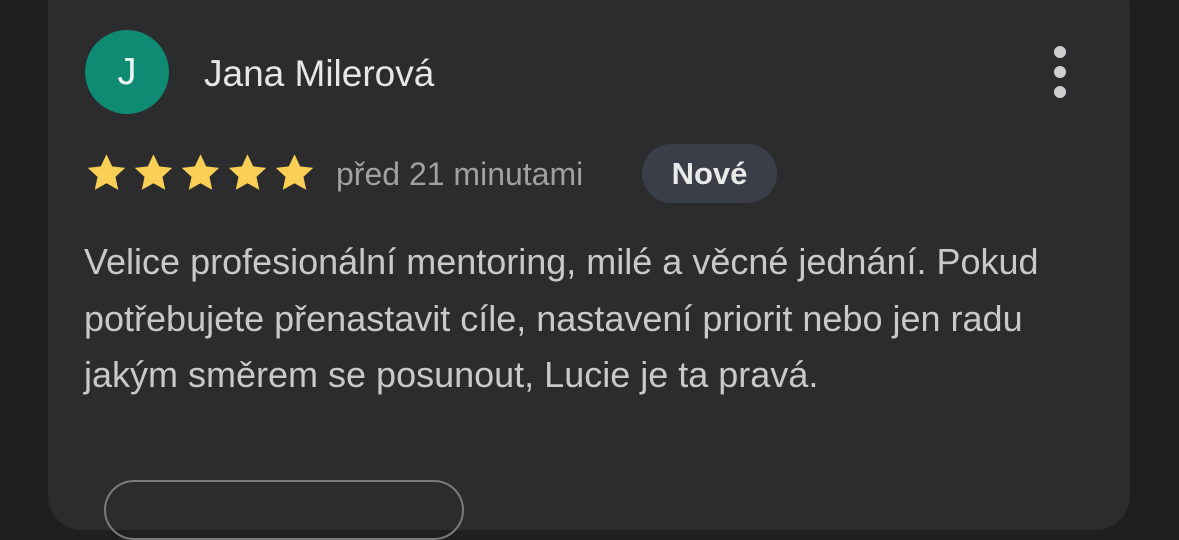 The image size is (1179, 540). What do you see at coordinates (319, 74) in the screenshot?
I see `author-name: Jana Milerová` at bounding box center [319, 74].